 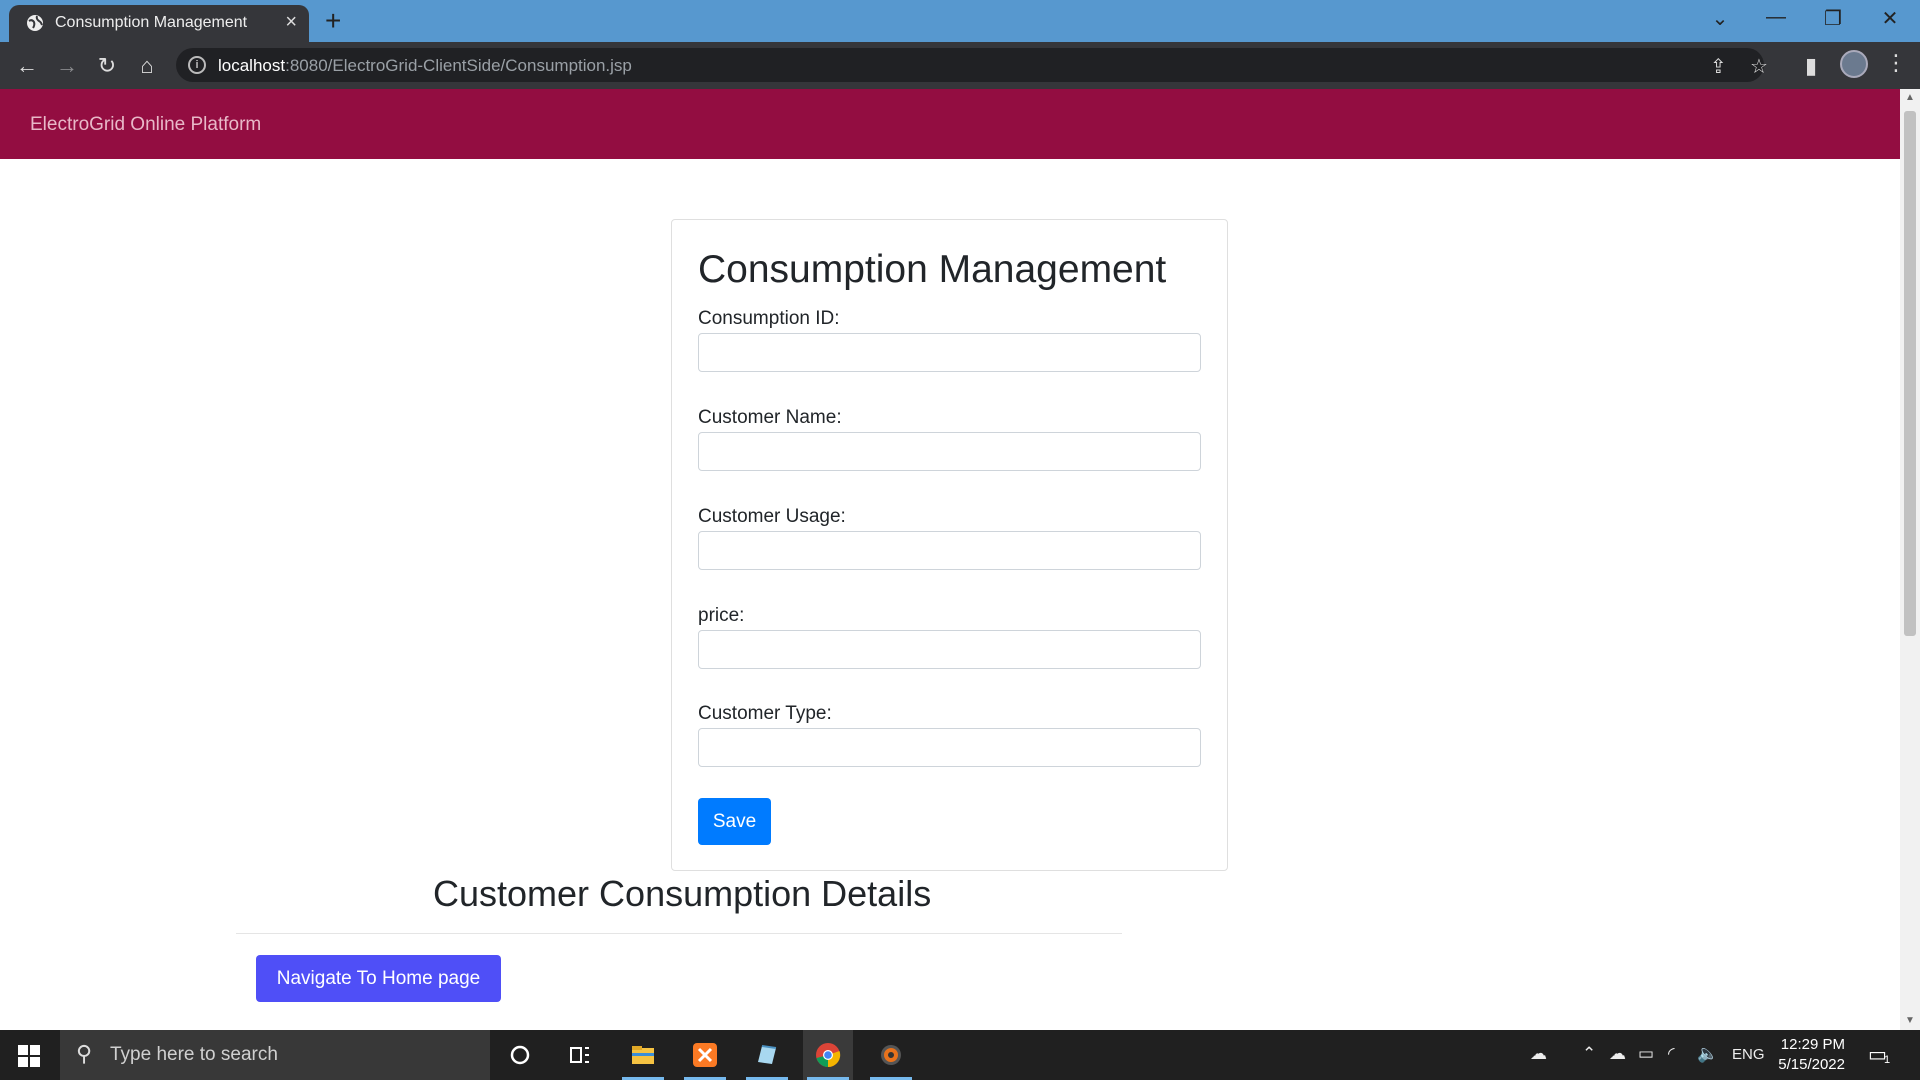 What do you see at coordinates (67, 66) in the screenshot?
I see `forward-arrow-icon: →` at bounding box center [67, 66].